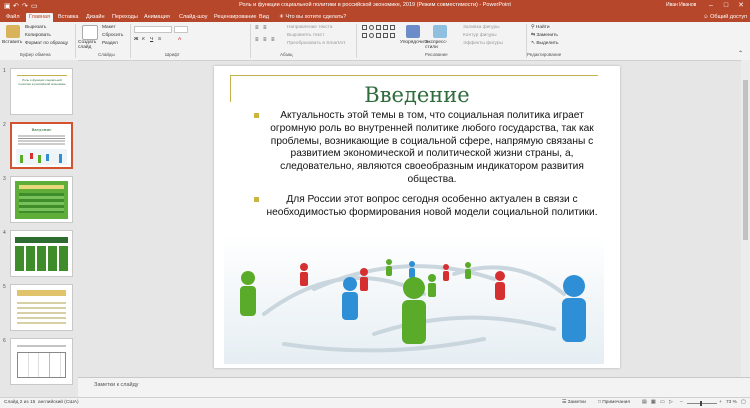  I want to click on tab-insert: Вставка, so click(68, 17).